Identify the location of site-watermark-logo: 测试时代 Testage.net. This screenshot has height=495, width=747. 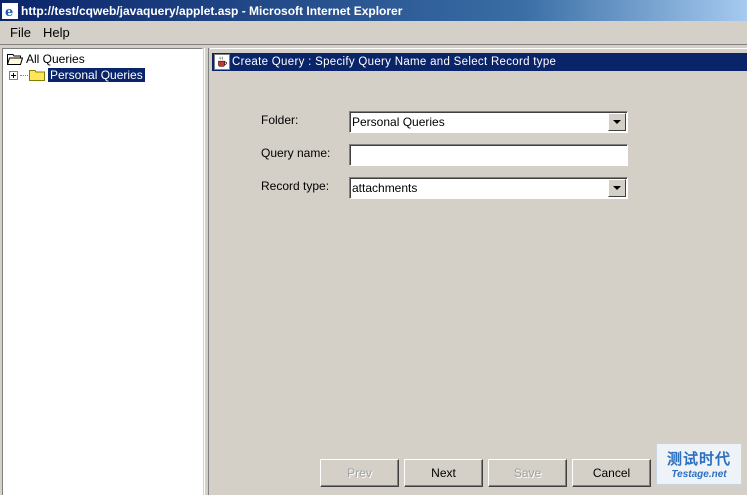
(699, 464).